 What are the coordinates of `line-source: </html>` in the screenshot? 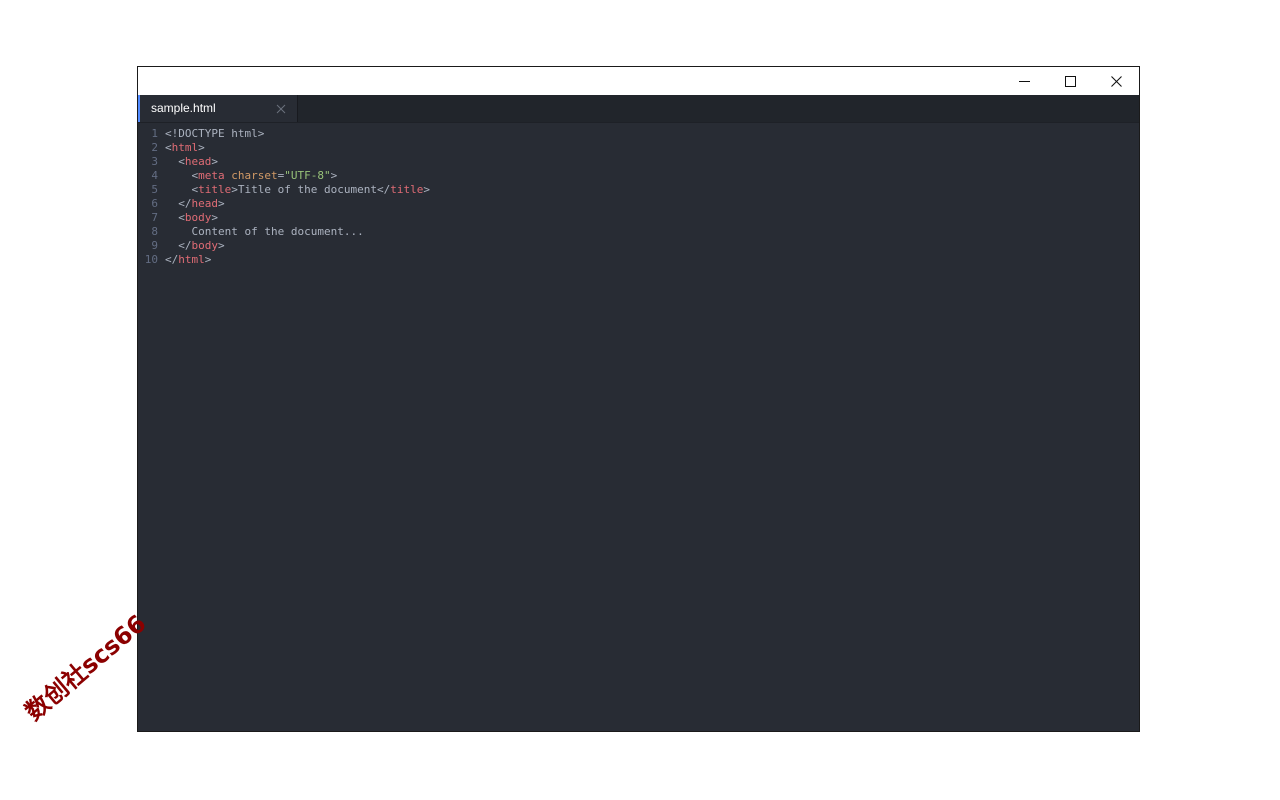 It's located at (188, 260).